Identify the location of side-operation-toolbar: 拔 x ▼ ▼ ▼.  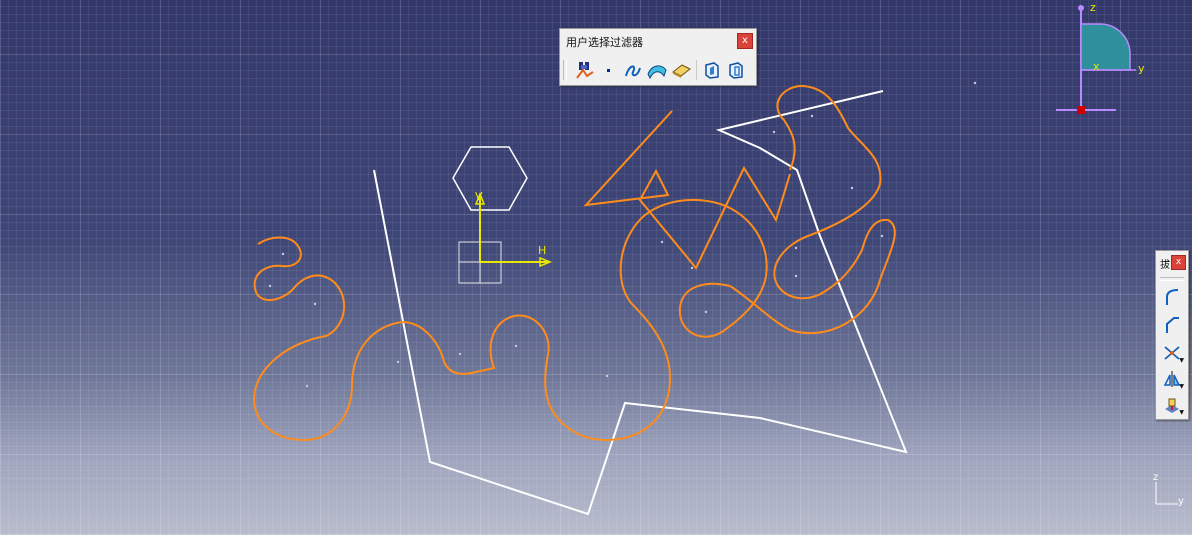
(1172, 335).